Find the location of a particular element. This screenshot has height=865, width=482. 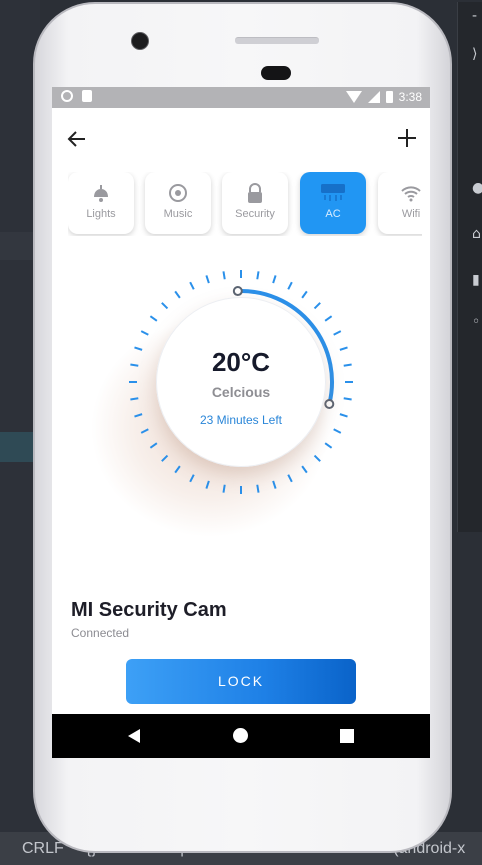

sd-card-icon is located at coordinates (87, 96).